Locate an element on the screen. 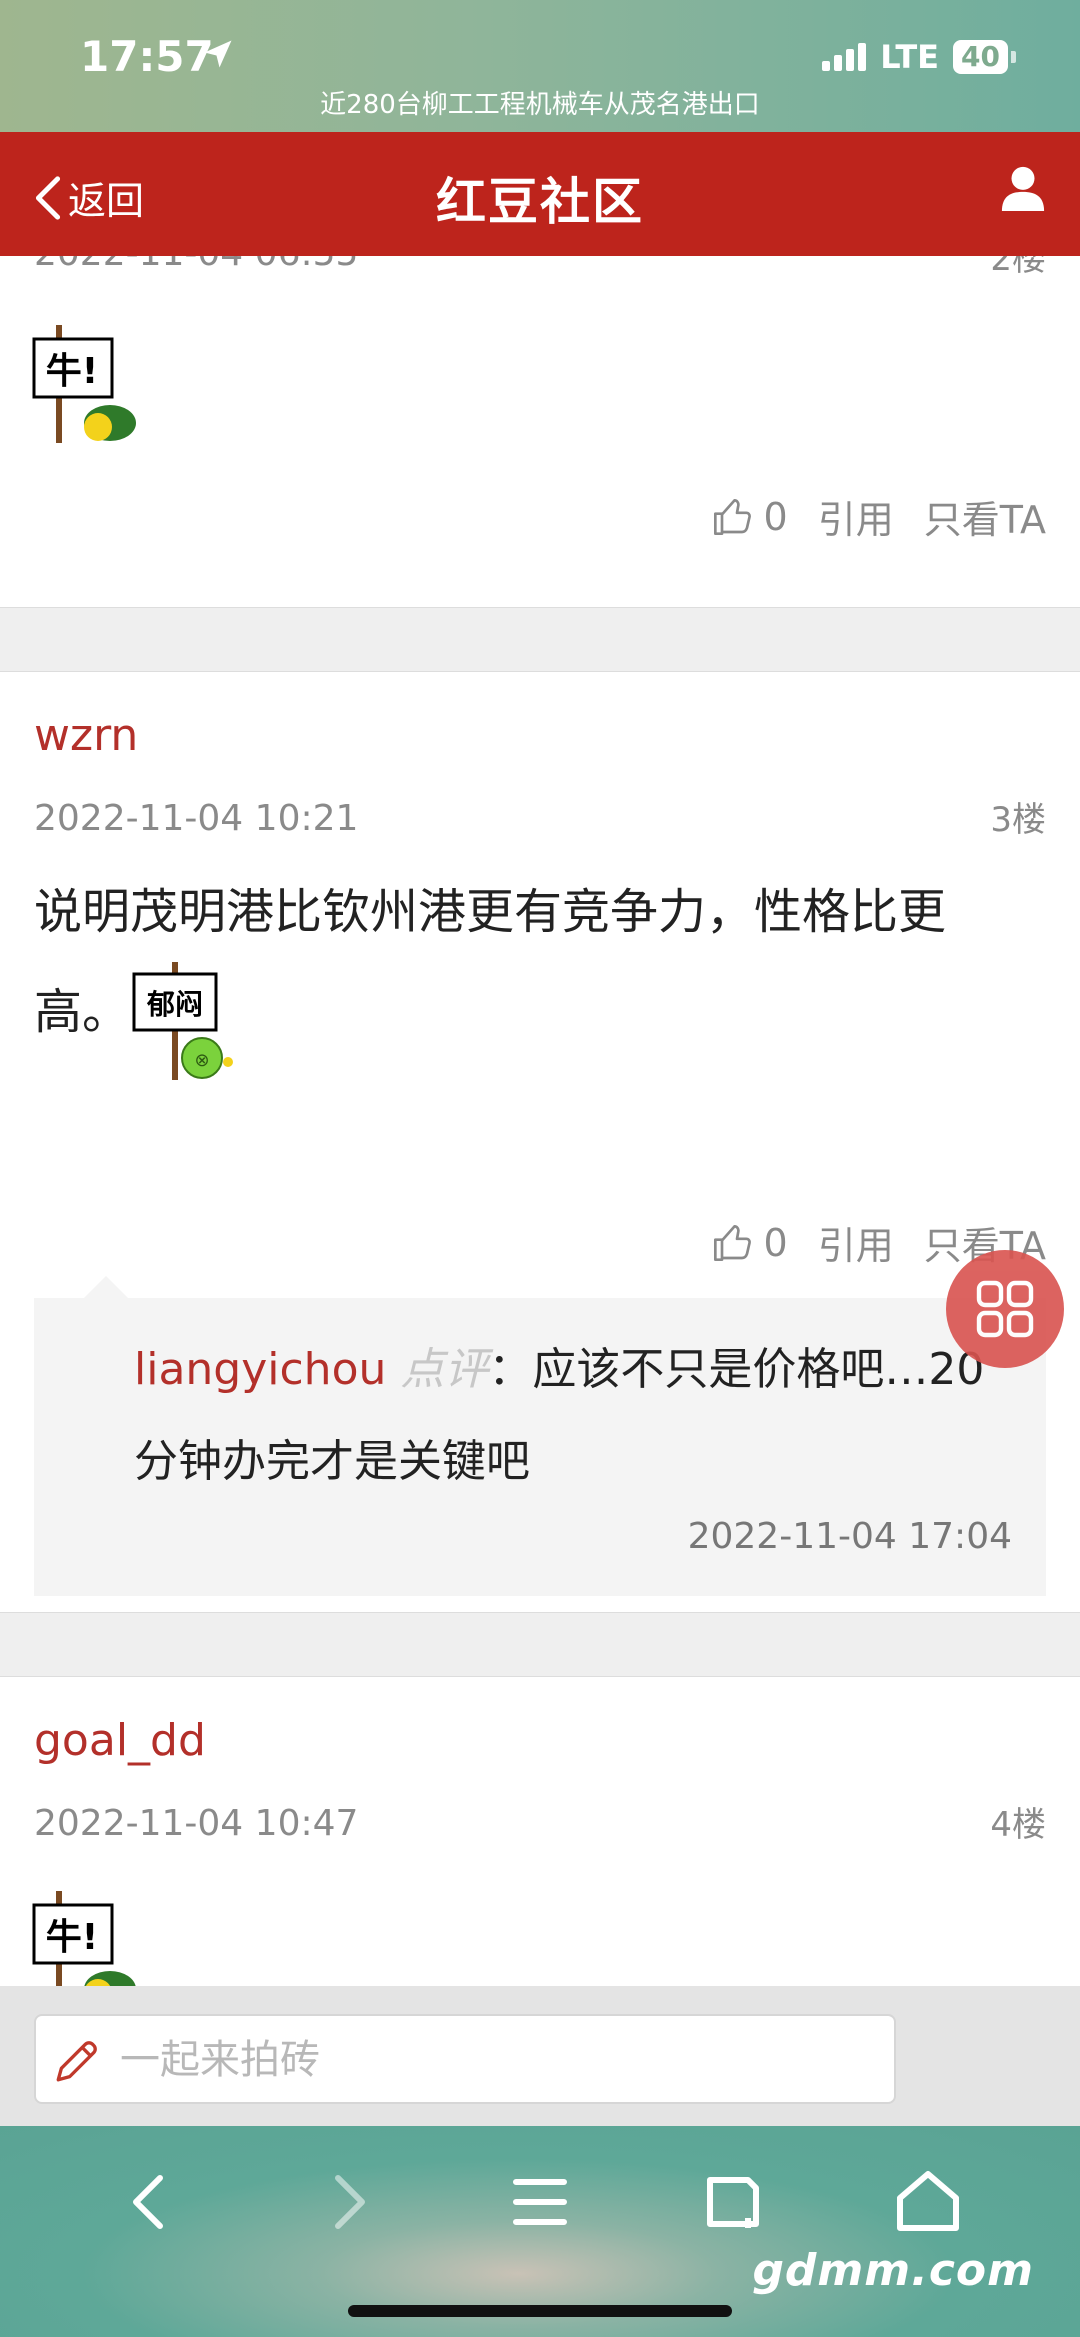  emoticon-yumen-icon: 郁闷 ⊗ is located at coordinates (182, 1021).